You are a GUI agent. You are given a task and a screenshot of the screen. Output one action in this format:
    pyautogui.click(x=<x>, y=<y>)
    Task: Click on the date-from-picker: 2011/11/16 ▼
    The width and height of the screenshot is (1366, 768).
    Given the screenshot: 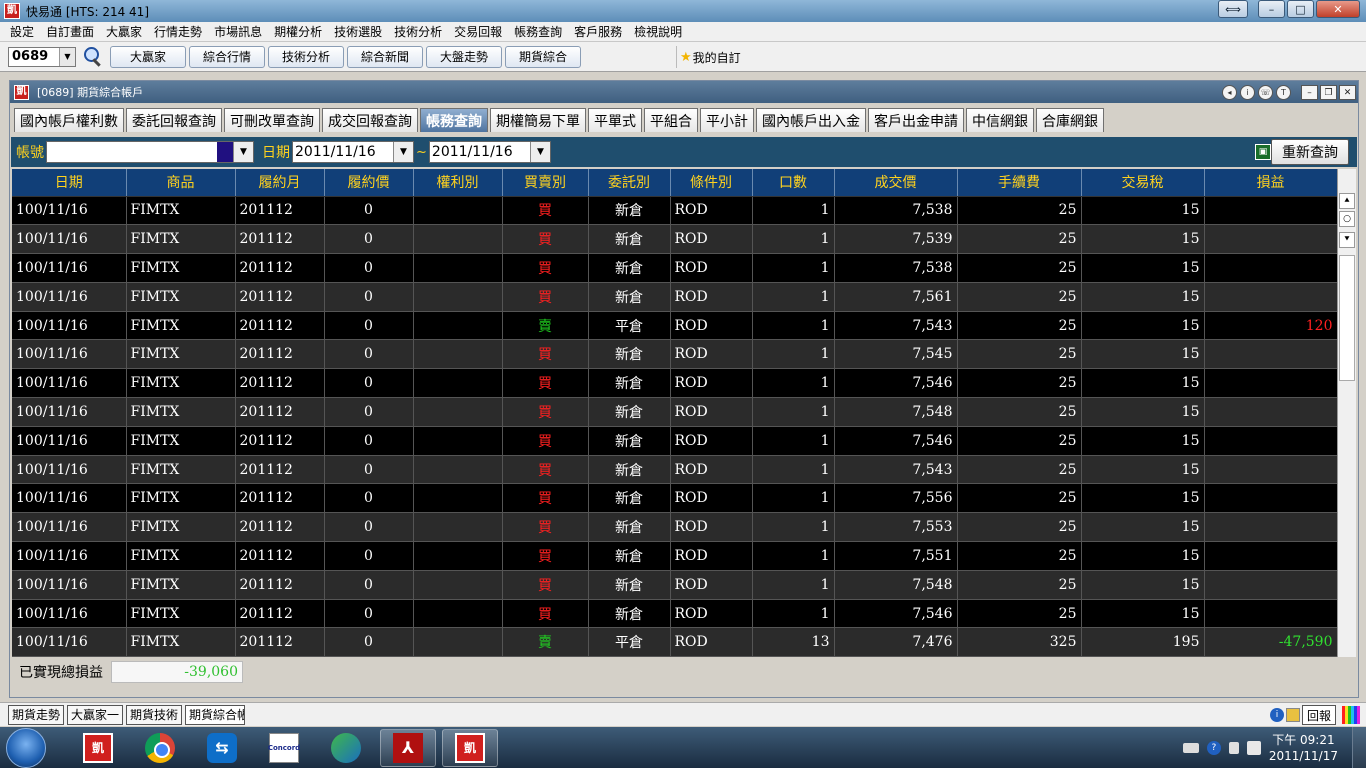 What is the action you would take?
    pyautogui.click(x=353, y=152)
    